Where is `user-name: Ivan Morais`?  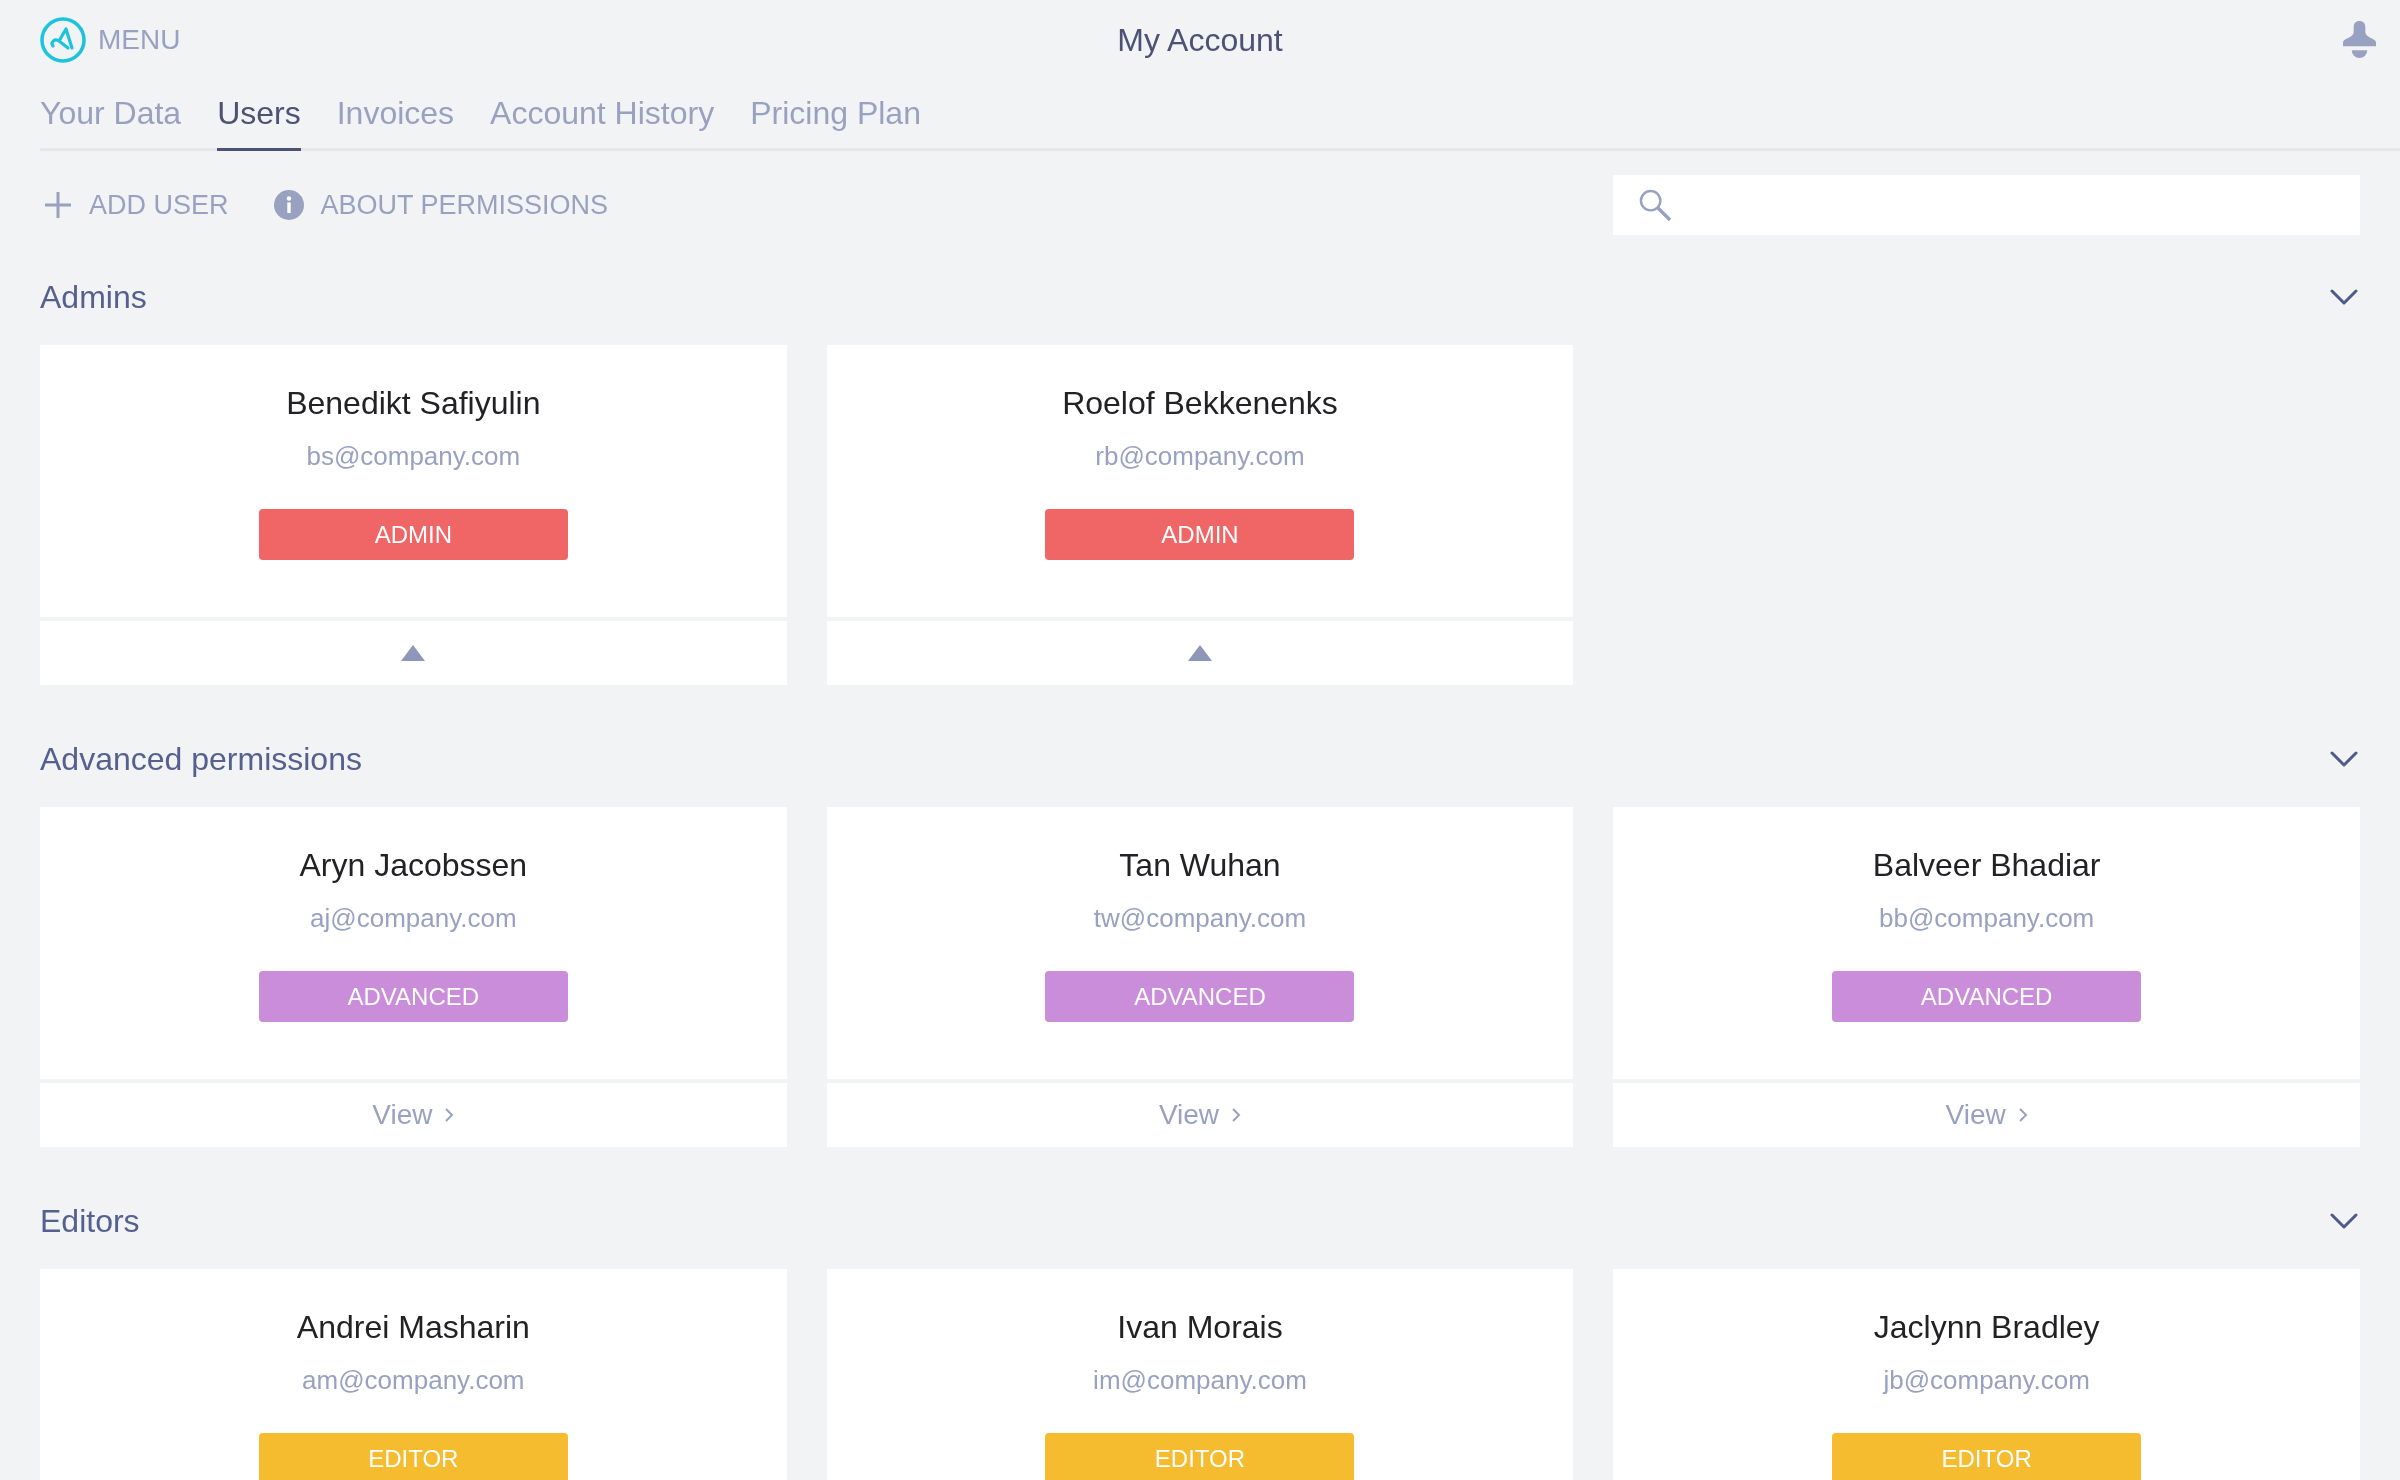 user-name: Ivan Morais is located at coordinates (1200, 1327).